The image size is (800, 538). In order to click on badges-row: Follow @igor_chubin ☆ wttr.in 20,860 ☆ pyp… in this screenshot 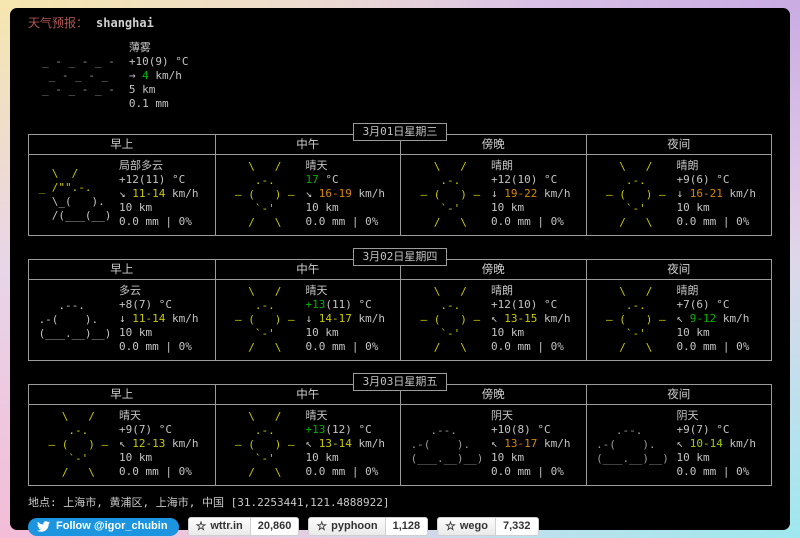, I will do `click(400, 526)`.